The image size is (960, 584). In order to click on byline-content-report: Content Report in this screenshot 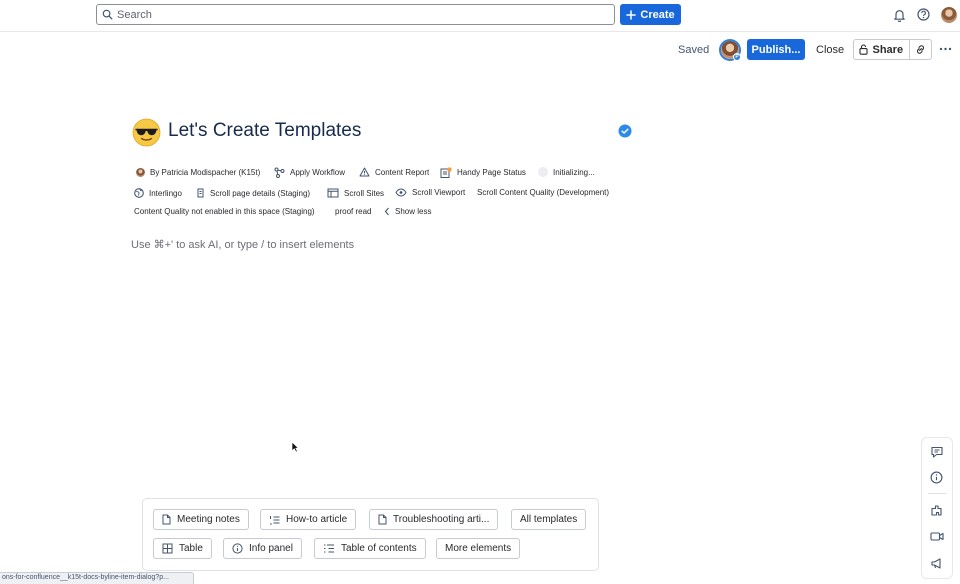, I will do `click(394, 172)`.